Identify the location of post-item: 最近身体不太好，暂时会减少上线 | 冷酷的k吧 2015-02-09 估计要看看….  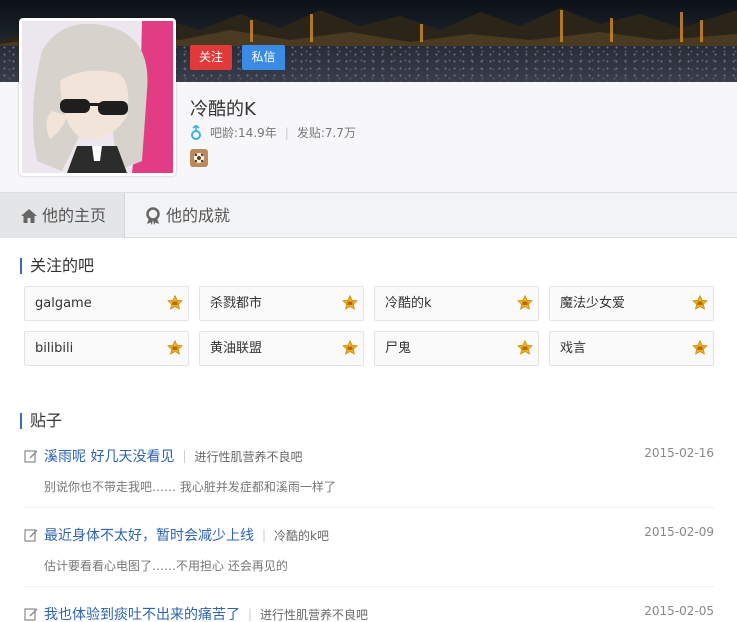
(369, 549).